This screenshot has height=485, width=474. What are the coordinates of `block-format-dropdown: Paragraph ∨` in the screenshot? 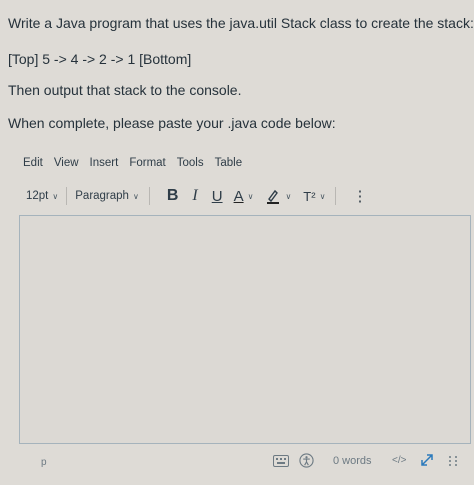 It's located at (107, 196).